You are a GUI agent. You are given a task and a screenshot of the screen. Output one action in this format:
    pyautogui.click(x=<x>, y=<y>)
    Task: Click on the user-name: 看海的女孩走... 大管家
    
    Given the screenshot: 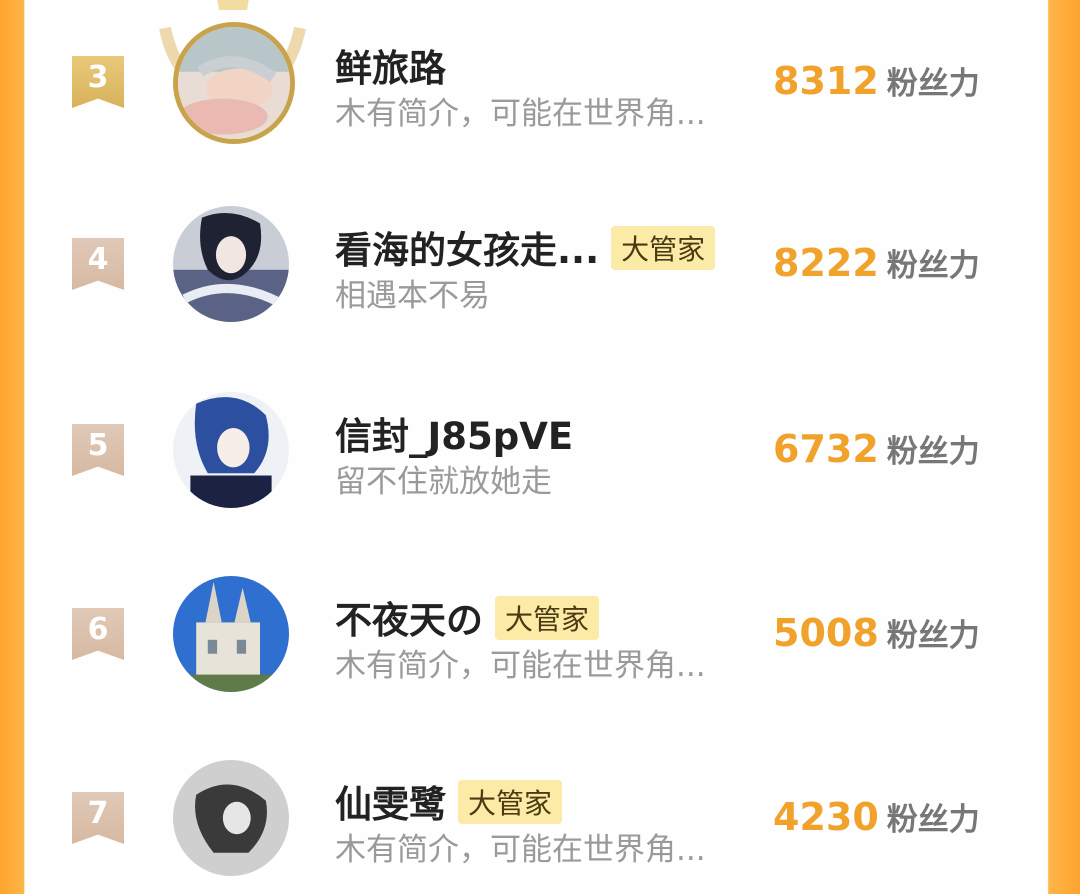 What is the action you would take?
    pyautogui.click(x=525, y=247)
    